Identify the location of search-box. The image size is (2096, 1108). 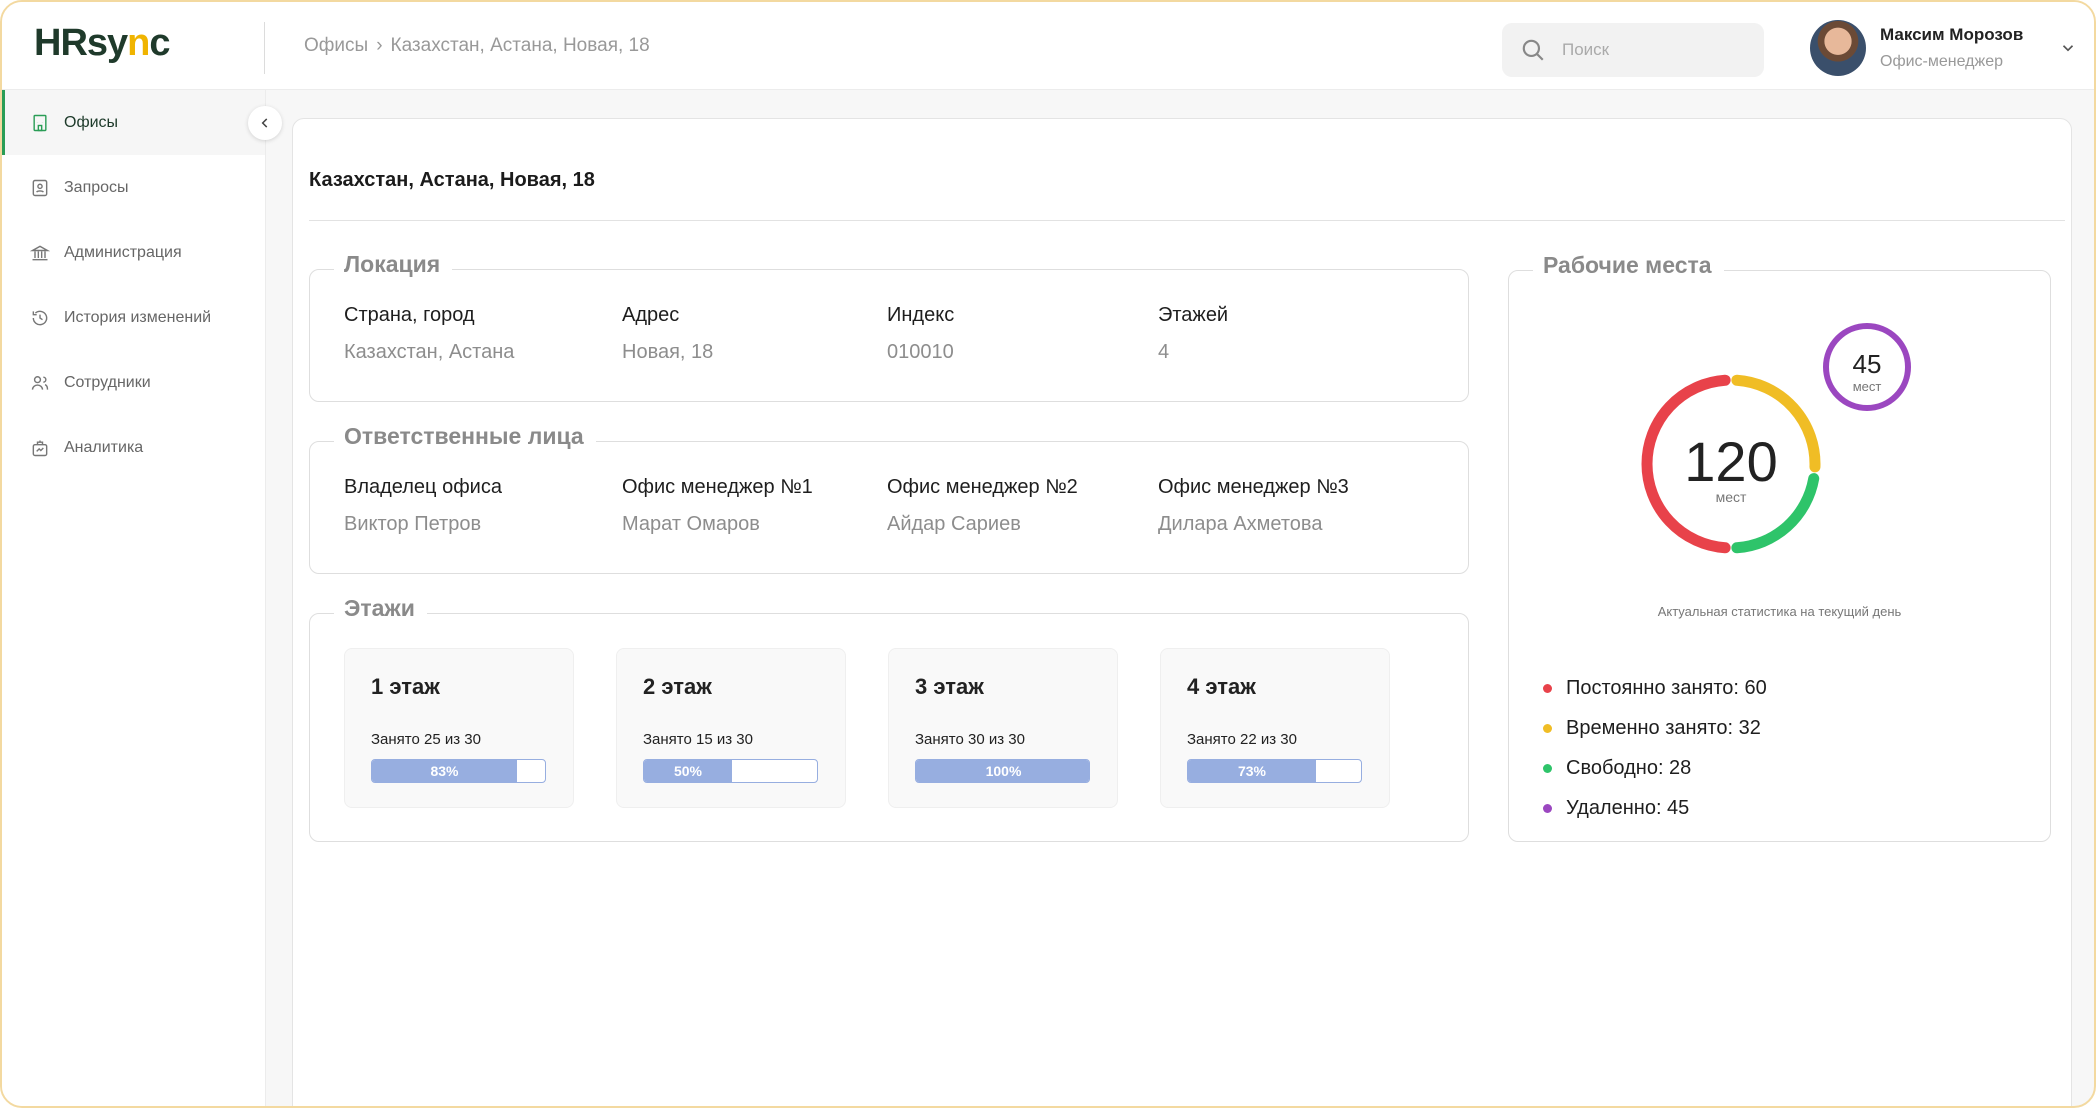
(1633, 50).